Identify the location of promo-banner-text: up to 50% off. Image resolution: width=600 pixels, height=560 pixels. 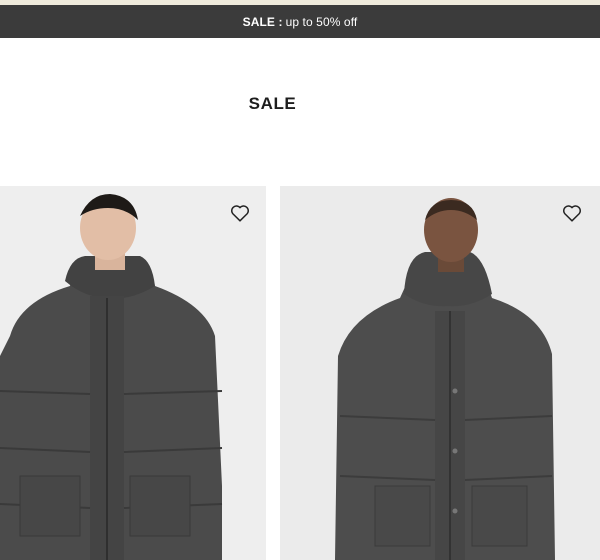
(321, 21).